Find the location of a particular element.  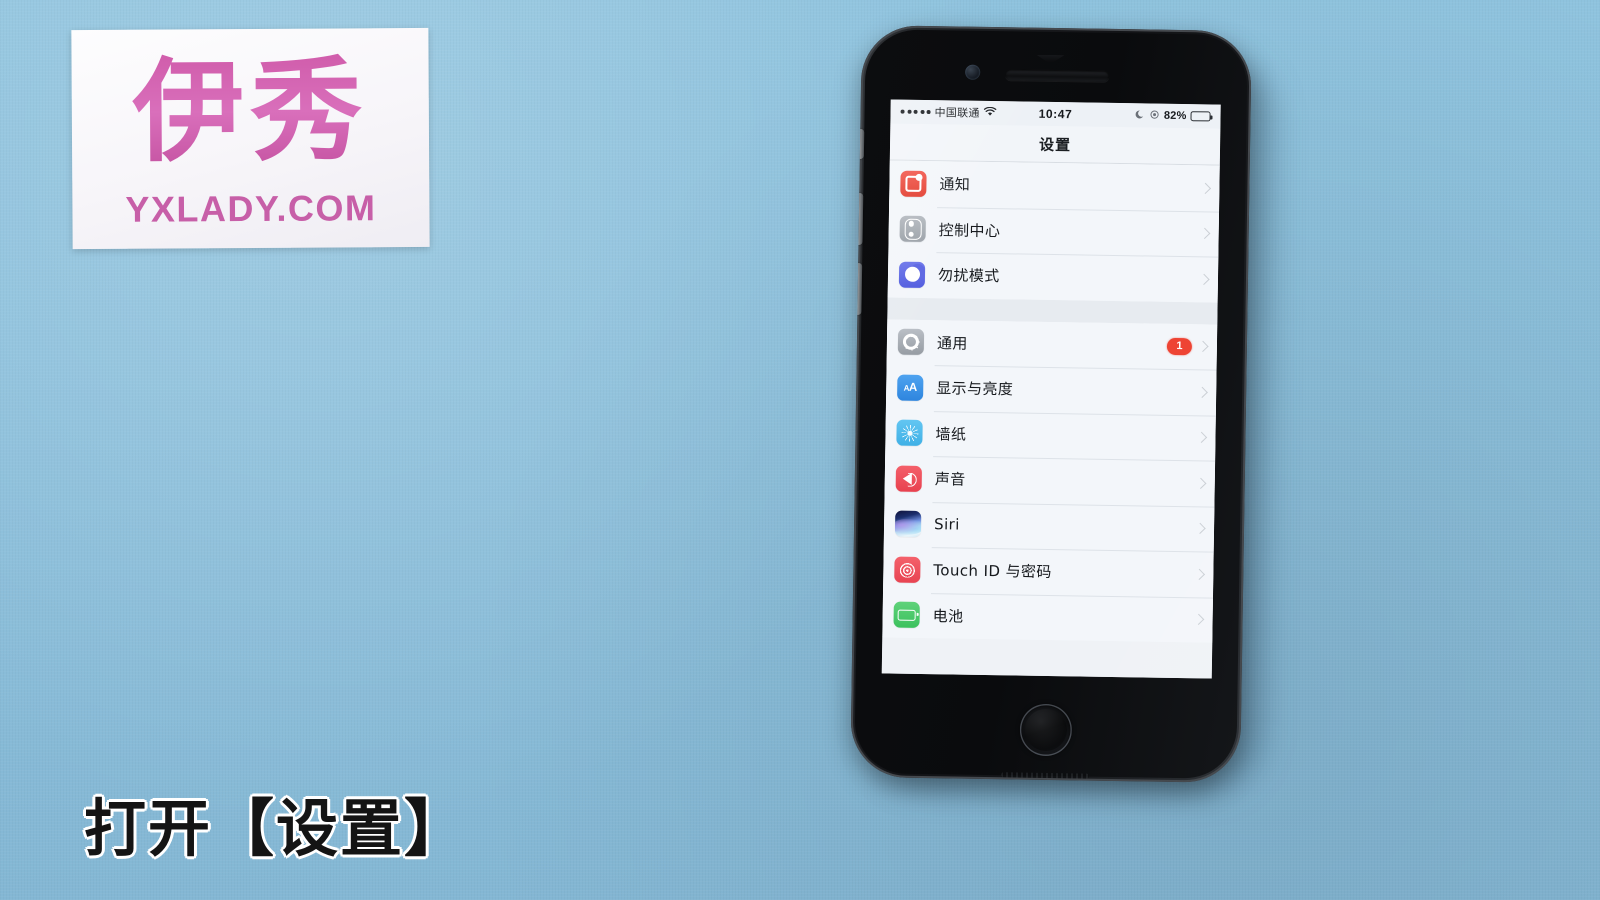

general-icon is located at coordinates (911, 342).